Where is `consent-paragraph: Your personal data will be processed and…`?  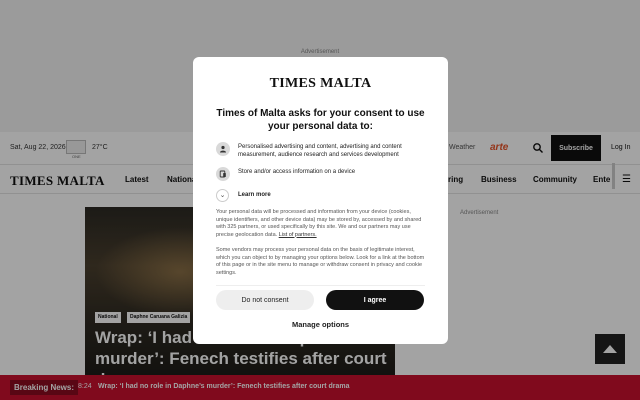 consent-paragraph: Your personal data will be processed and… is located at coordinates (321, 224).